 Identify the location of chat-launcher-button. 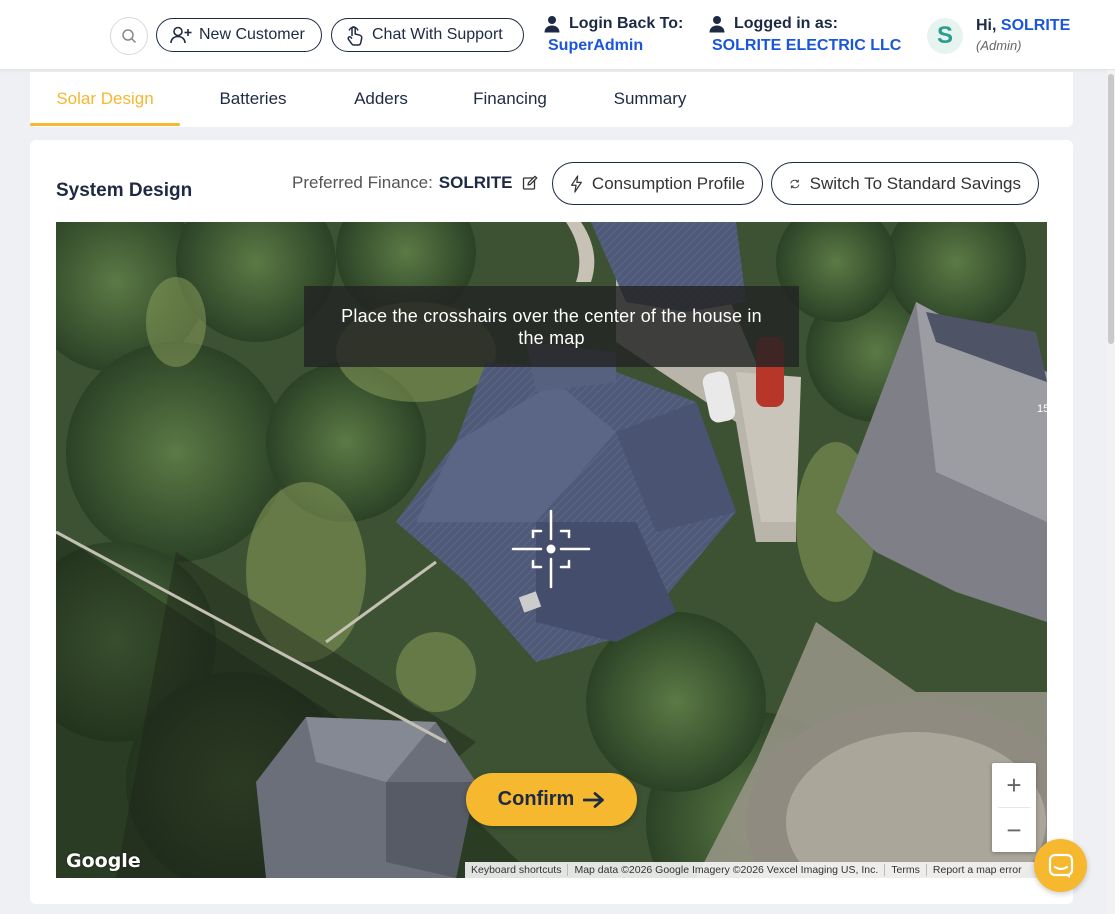
(1060, 865).